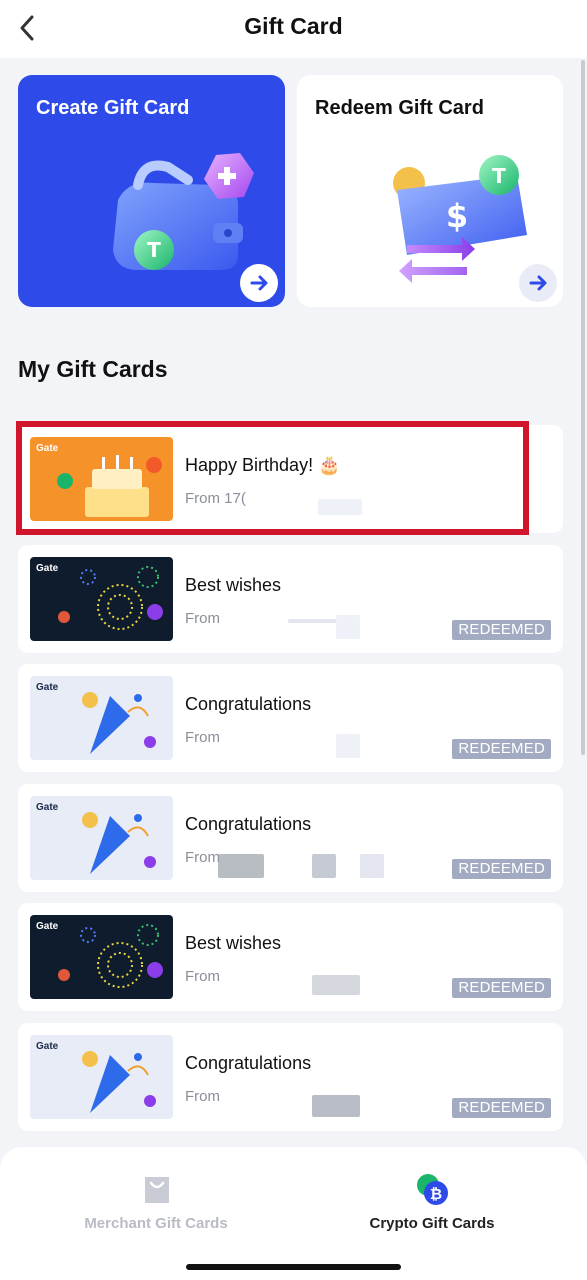  I want to click on page-title: Gift Card, so click(293, 26).